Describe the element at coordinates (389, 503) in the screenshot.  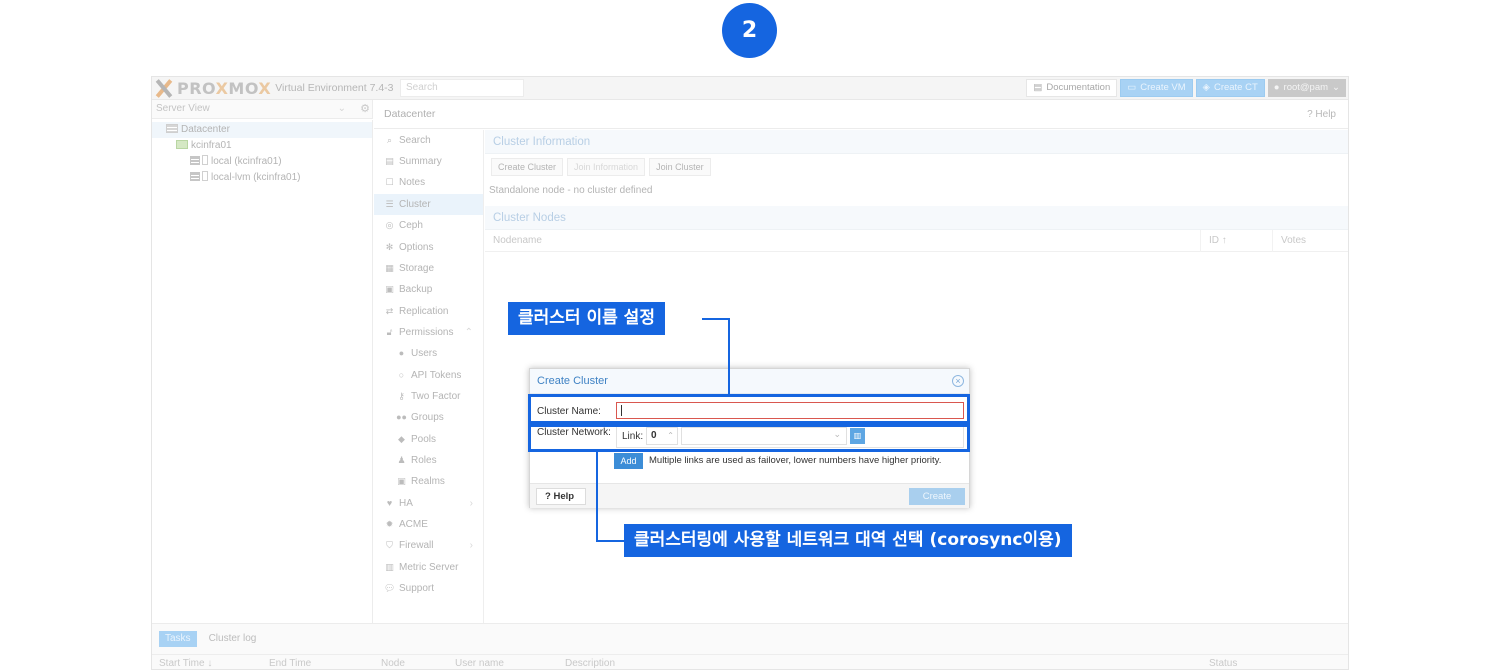
I see `heartbeat-icon: ♥` at that location.